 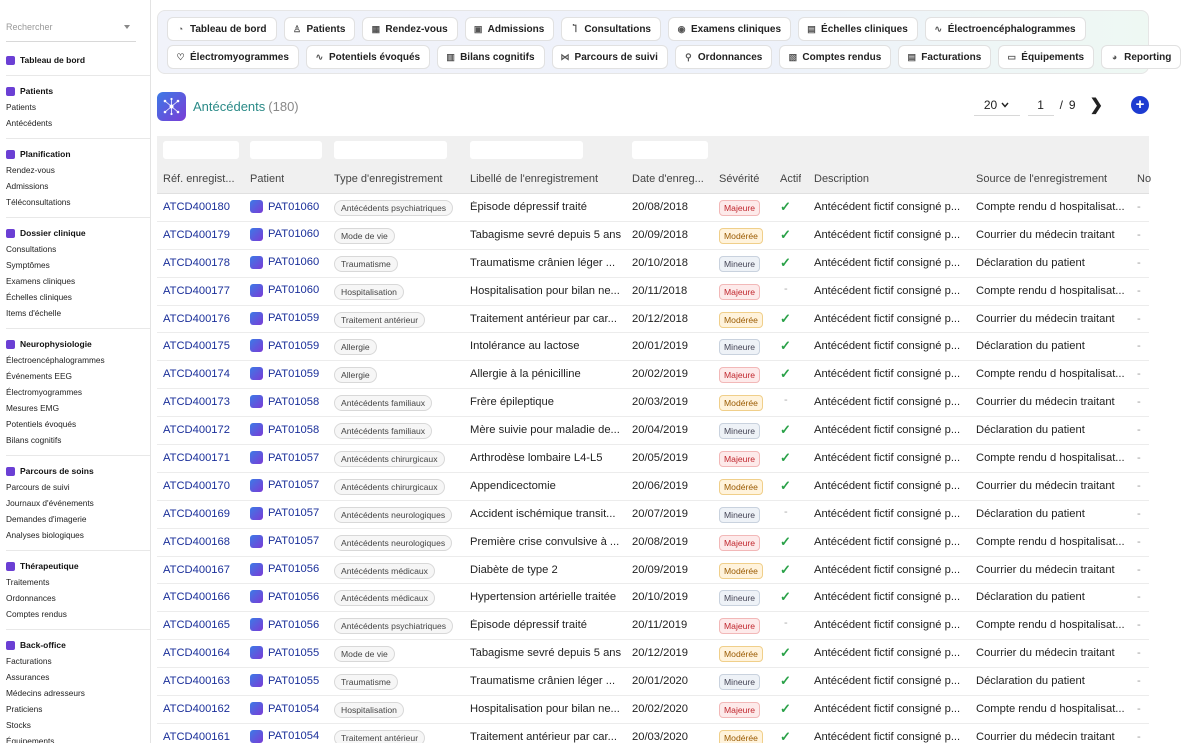 What do you see at coordinates (78, 313) in the screenshot?
I see `sidebar-item-items-d-echelle: Items d'échelle` at bounding box center [78, 313].